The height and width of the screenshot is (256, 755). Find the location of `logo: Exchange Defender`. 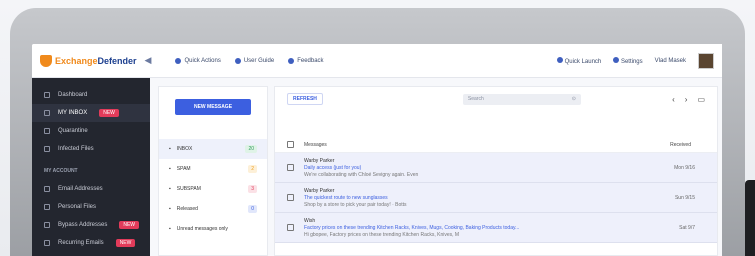

logo: Exchange Defender is located at coordinates (88, 60).